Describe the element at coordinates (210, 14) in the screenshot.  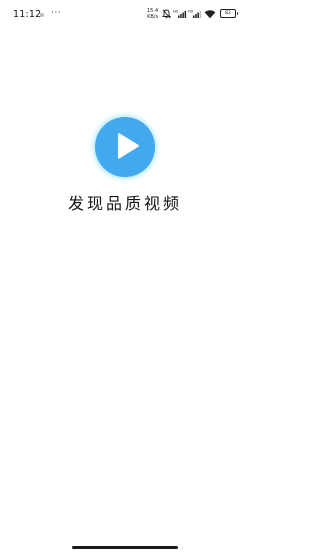
I see `wifi-icon` at that location.